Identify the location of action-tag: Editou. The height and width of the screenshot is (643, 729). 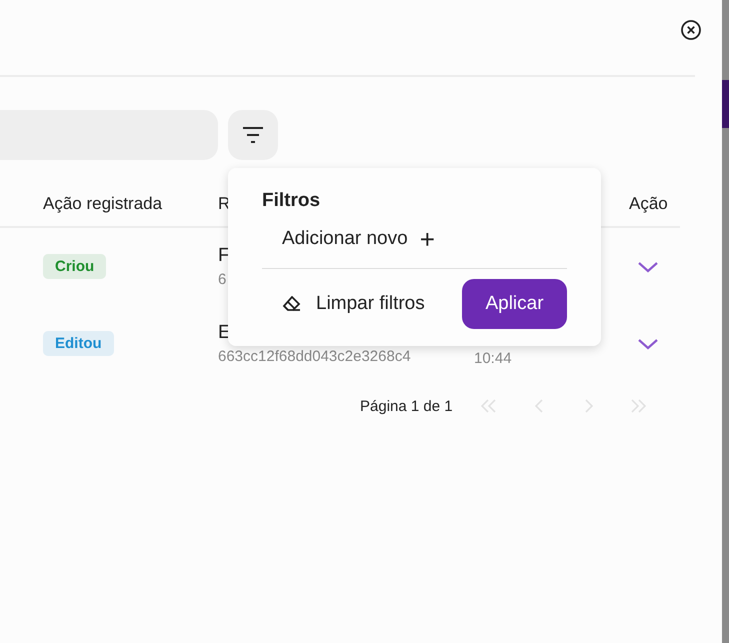
(78, 343).